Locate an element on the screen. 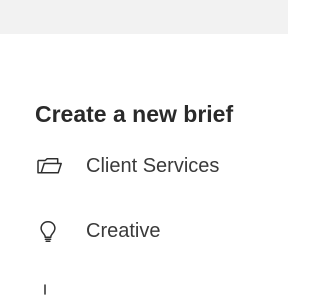 This screenshot has width=320, height=308. partial-option is located at coordinates (156, 293).